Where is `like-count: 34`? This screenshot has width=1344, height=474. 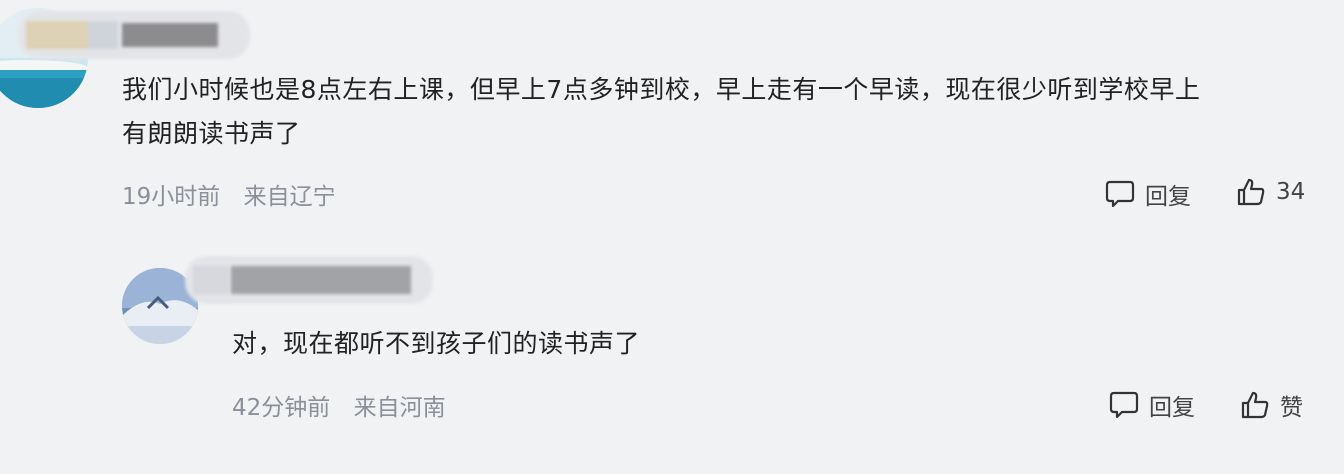 like-count: 34 is located at coordinates (1291, 192).